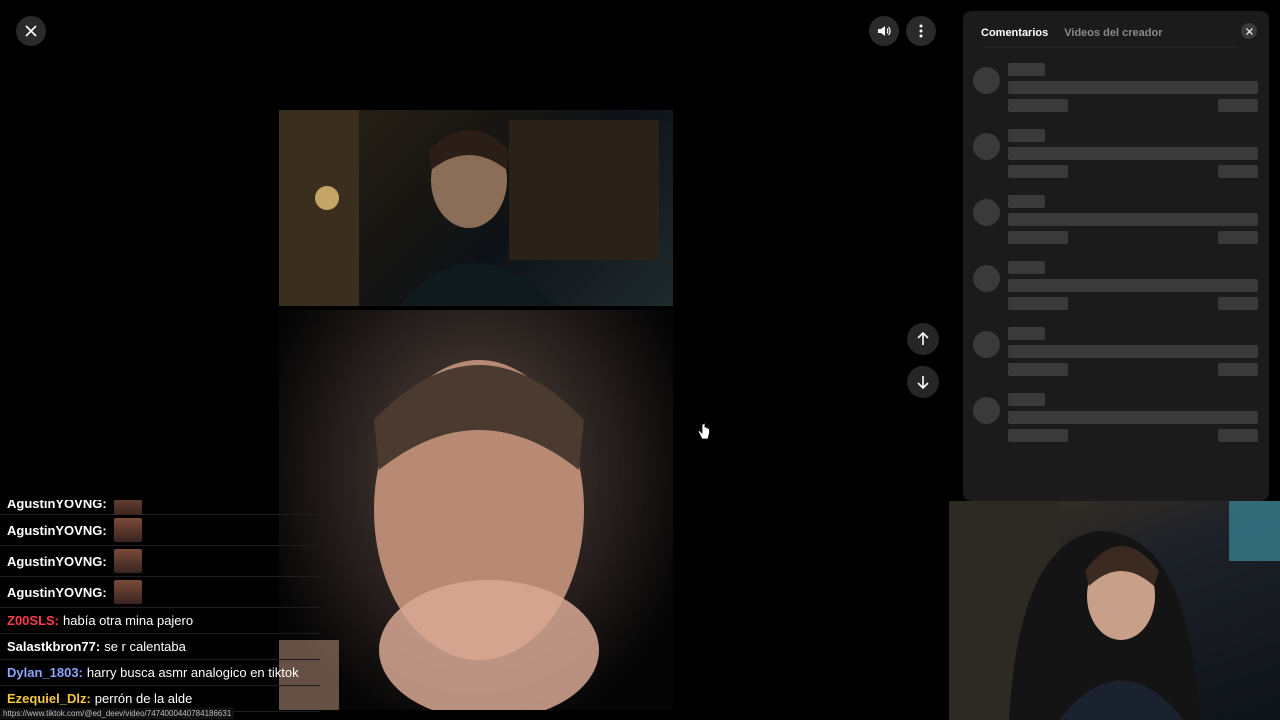  What do you see at coordinates (33, 620) in the screenshot?
I see `chat-username: Z00SLS:` at bounding box center [33, 620].